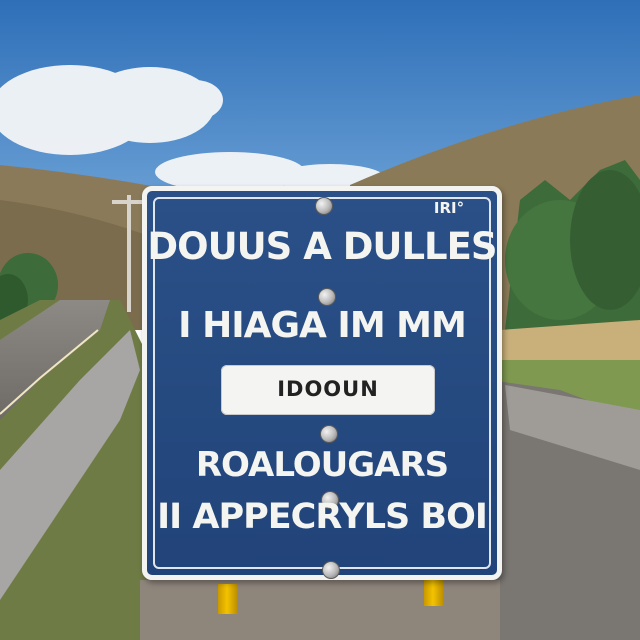  I want to click on sign-plate-text: IDOOUN, so click(328, 389).